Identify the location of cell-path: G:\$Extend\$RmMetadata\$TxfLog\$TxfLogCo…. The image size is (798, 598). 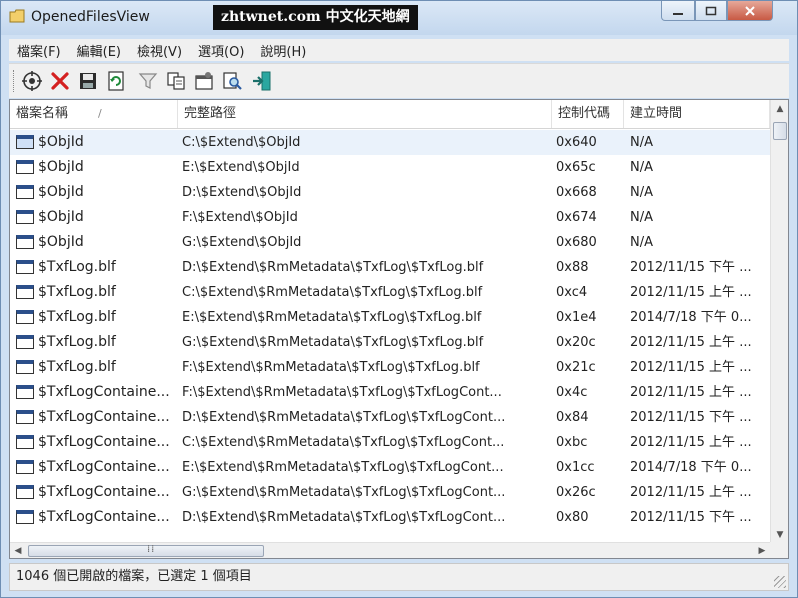
(344, 492).